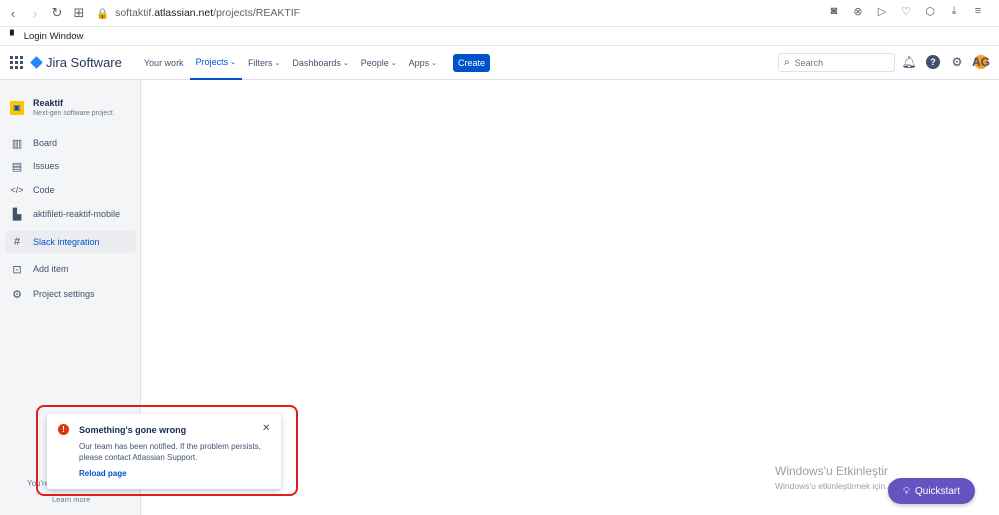 The width and height of the screenshot is (999, 515). Describe the element at coordinates (882, 11) in the screenshot. I see `send-icon: ▷` at that location.